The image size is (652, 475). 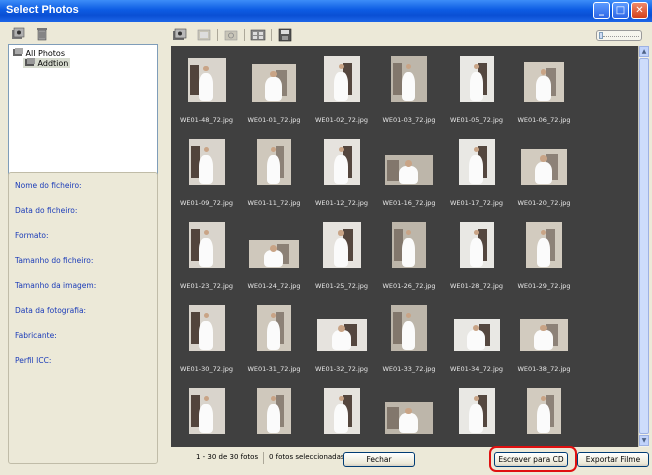 What do you see at coordinates (544, 286) in the screenshot?
I see `photo-filename: WE01-29_72.jpg` at bounding box center [544, 286].